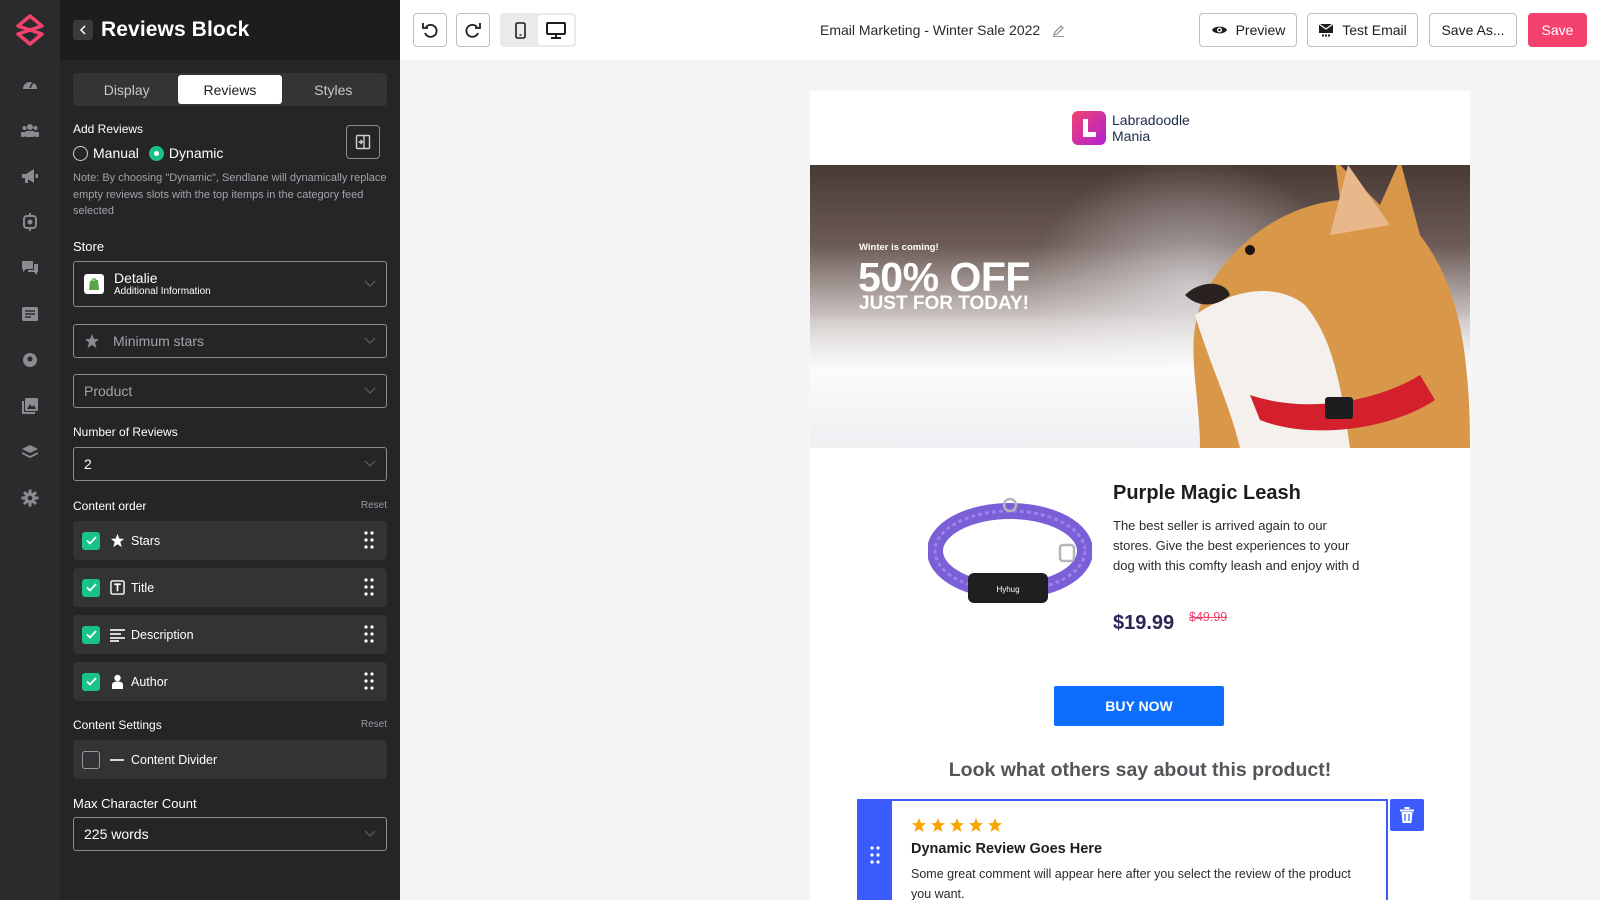  What do you see at coordinates (363, 142) in the screenshot?
I see `import-reviews-button` at bounding box center [363, 142].